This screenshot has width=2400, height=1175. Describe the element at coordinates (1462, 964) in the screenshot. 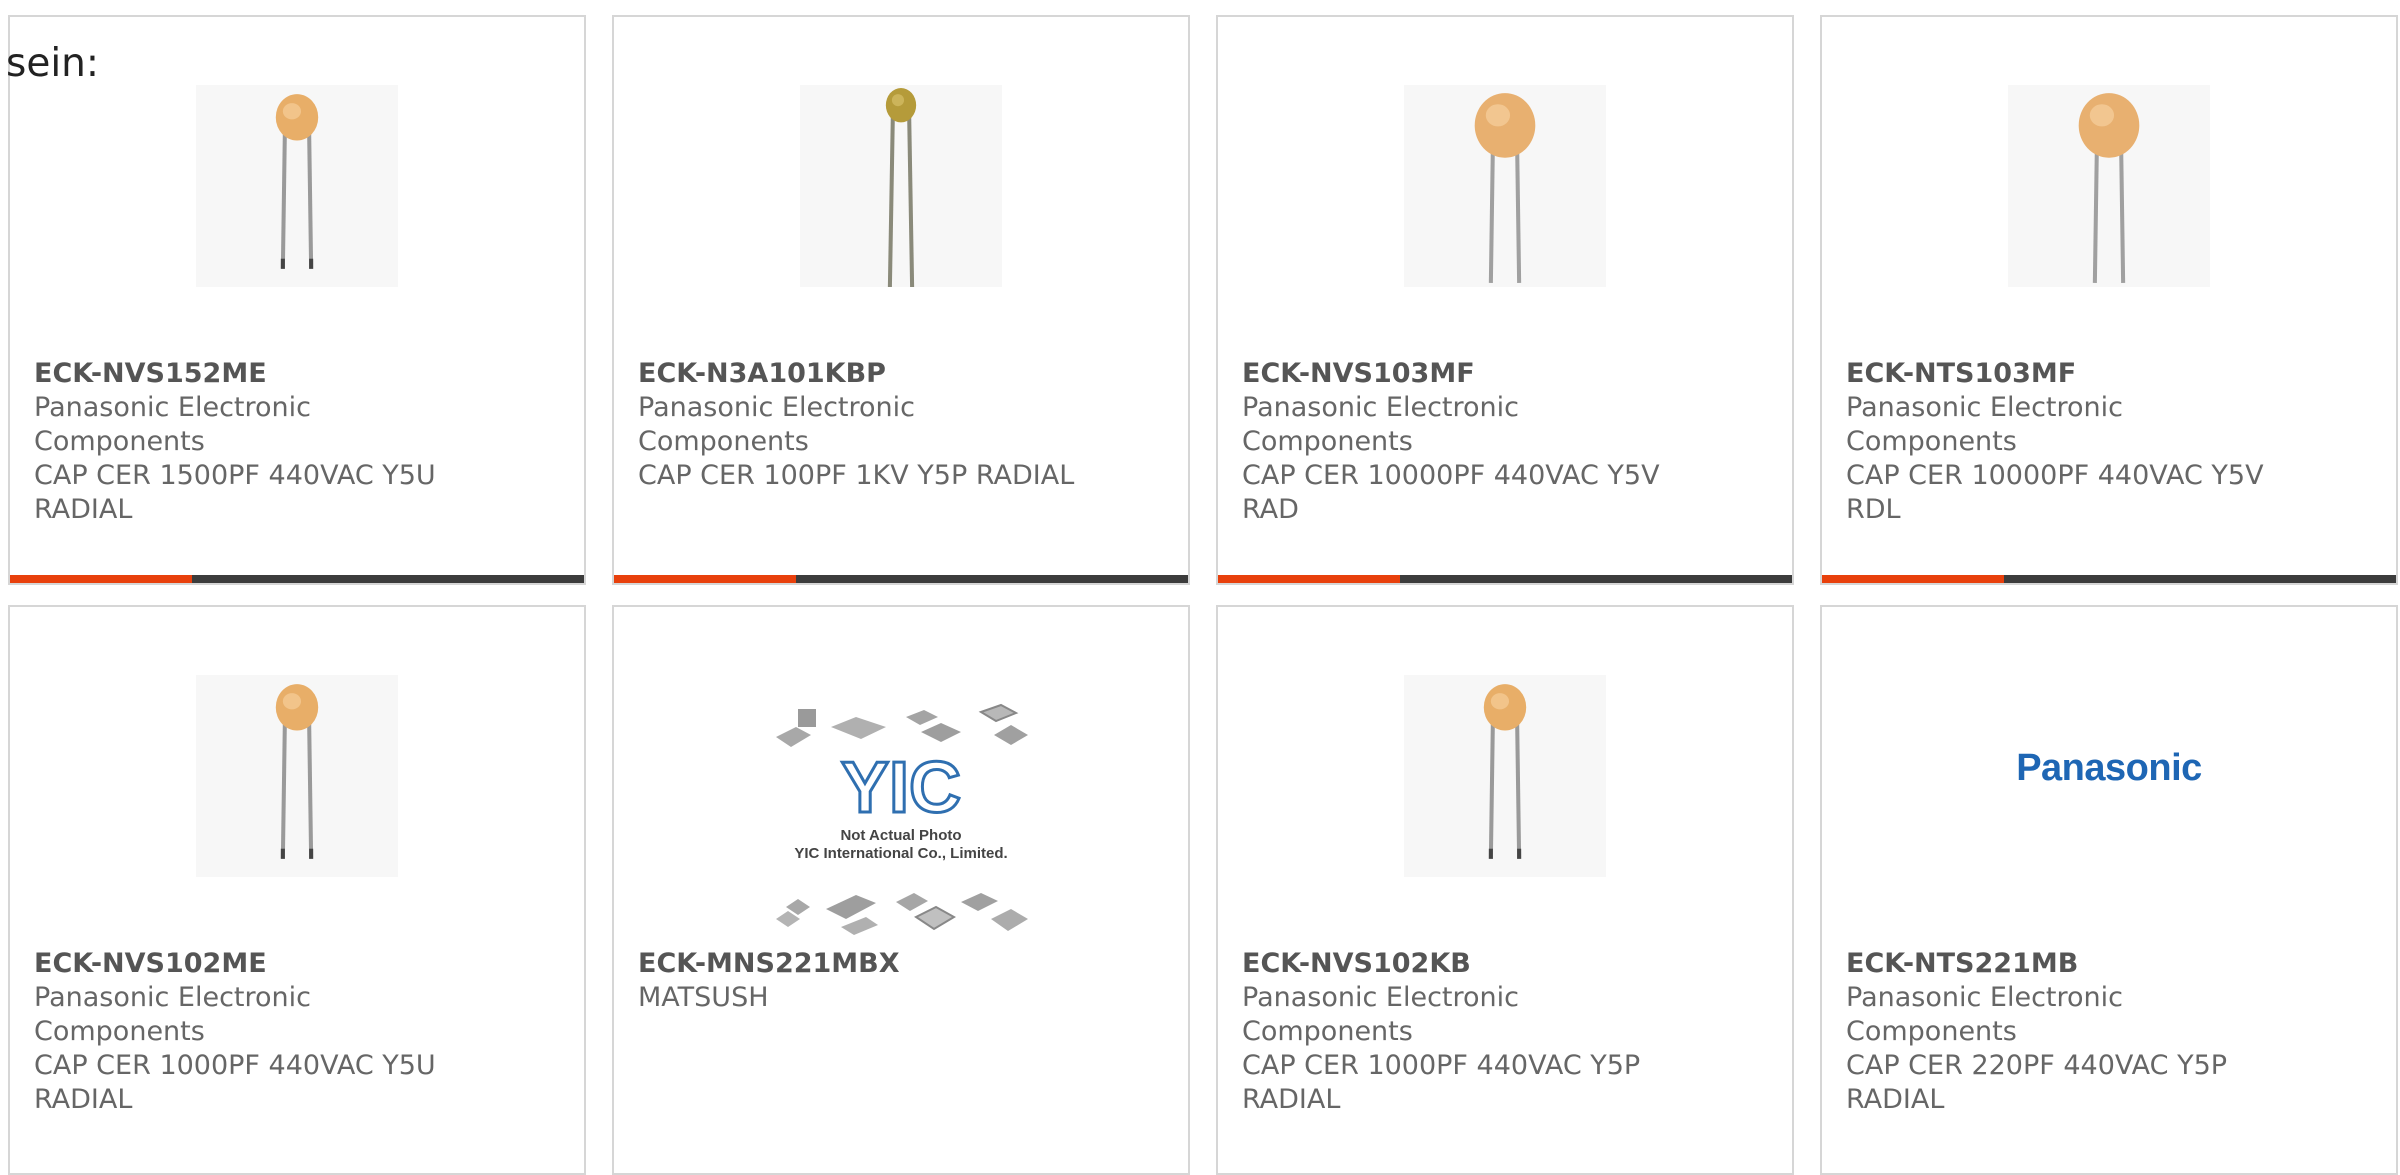

I see `part-number: ECK-NVS102KB` at that location.